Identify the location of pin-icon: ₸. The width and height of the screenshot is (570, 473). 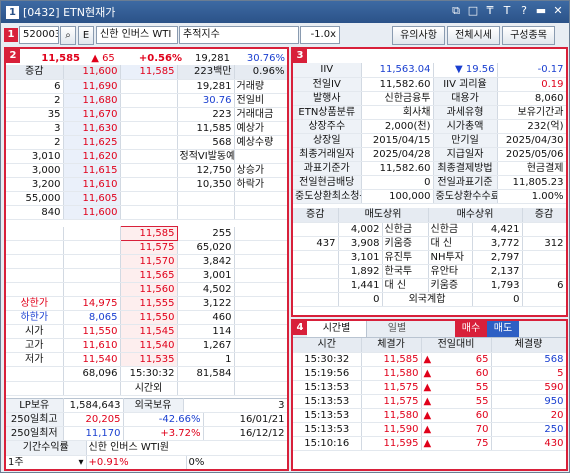
(490, 11).